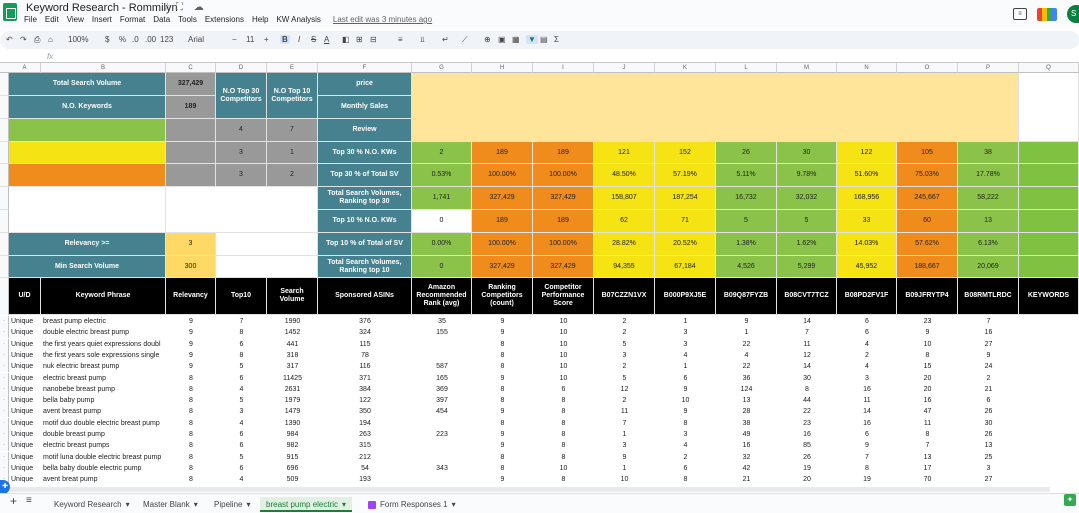 The image size is (1079, 513). What do you see at coordinates (292, 332) in the screenshot?
I see `table-cell: 1452` at bounding box center [292, 332].